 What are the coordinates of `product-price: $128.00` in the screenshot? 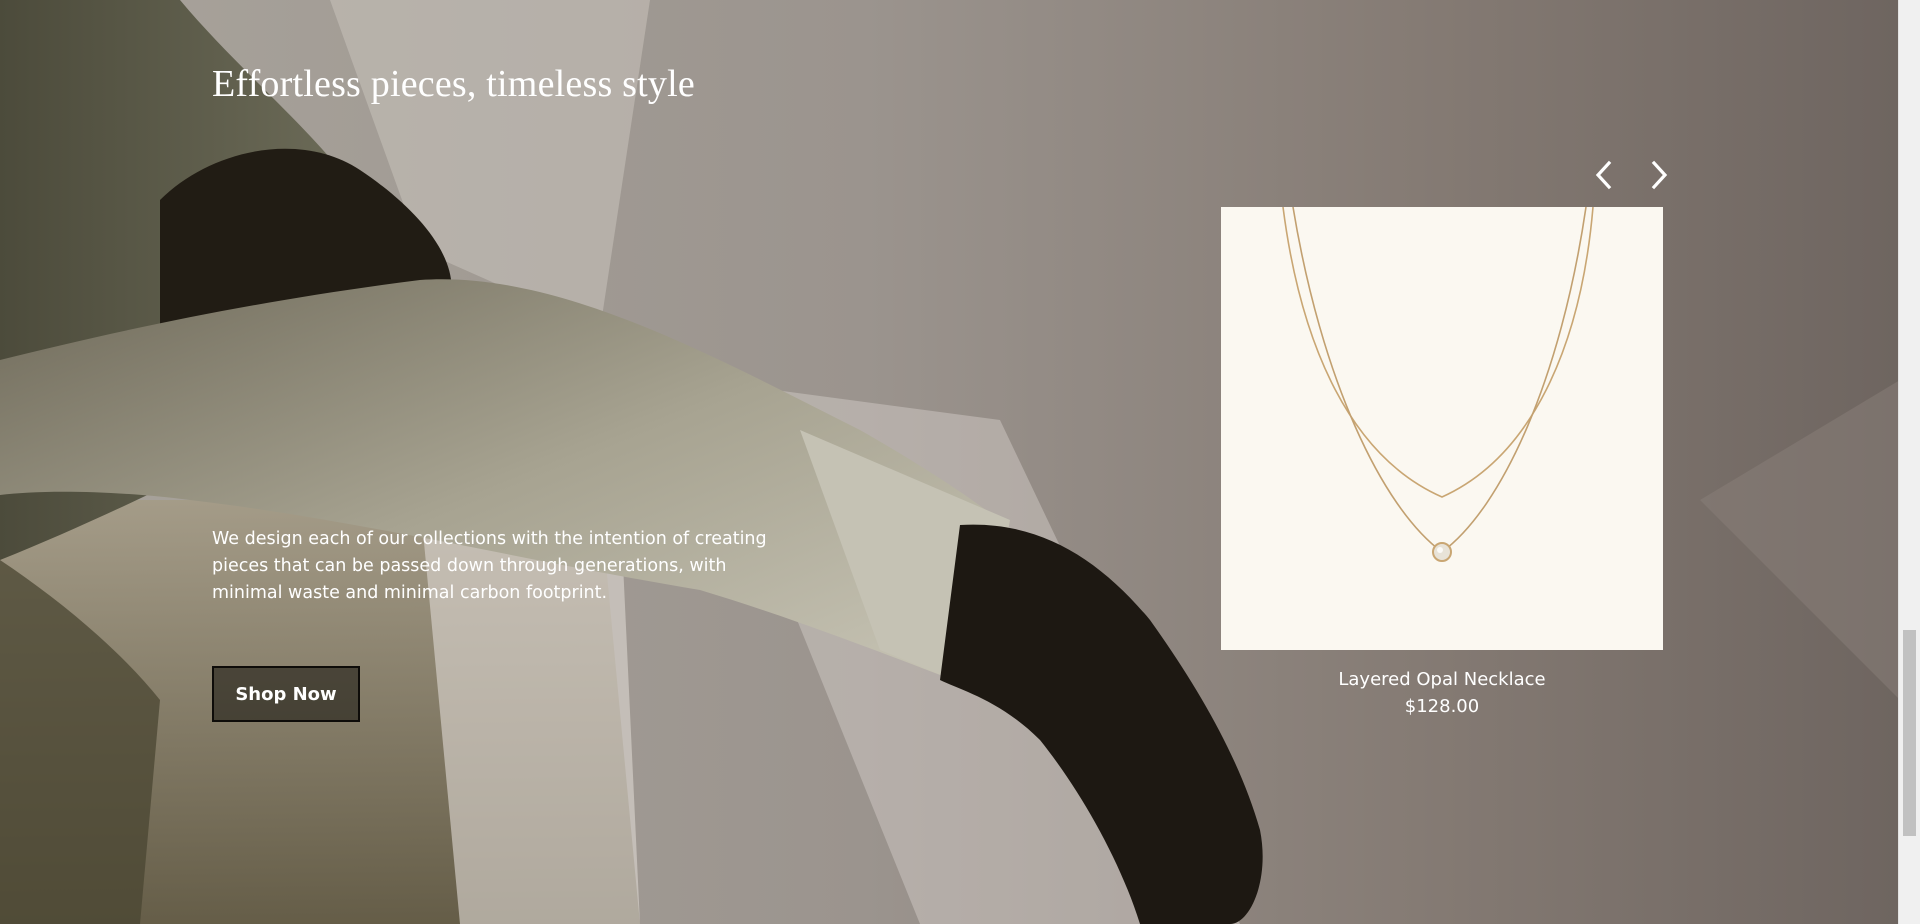 It's located at (1442, 706).